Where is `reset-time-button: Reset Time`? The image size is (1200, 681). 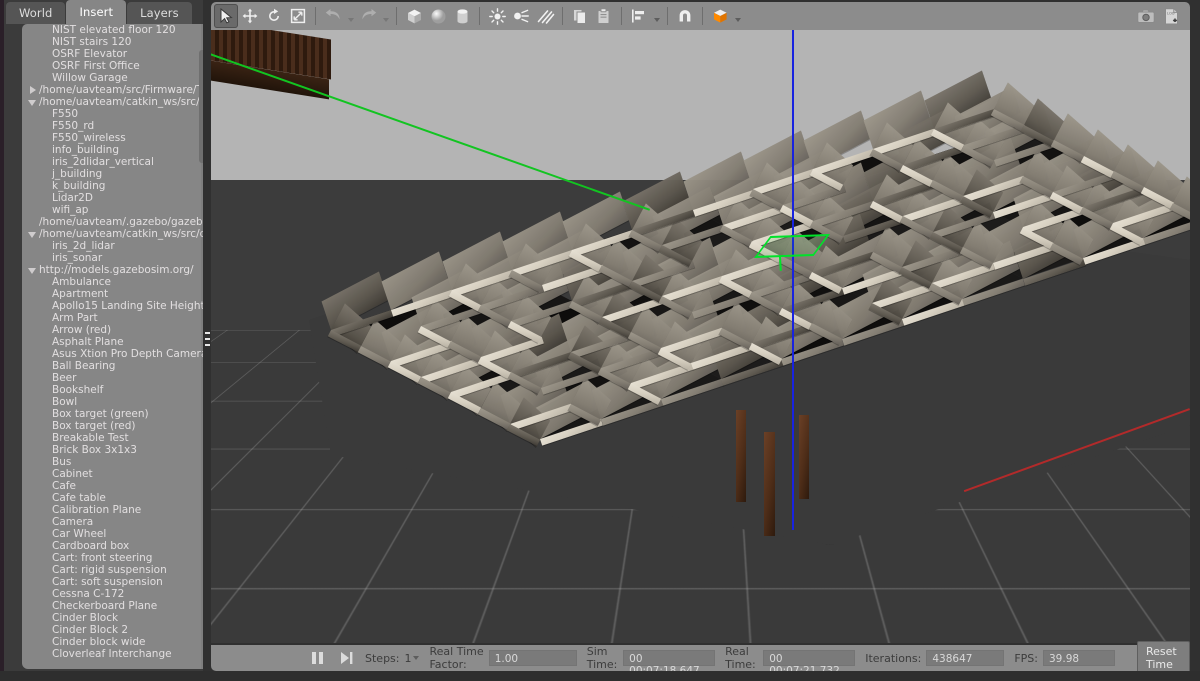 reset-time-button: Reset Time is located at coordinates (1163, 658).